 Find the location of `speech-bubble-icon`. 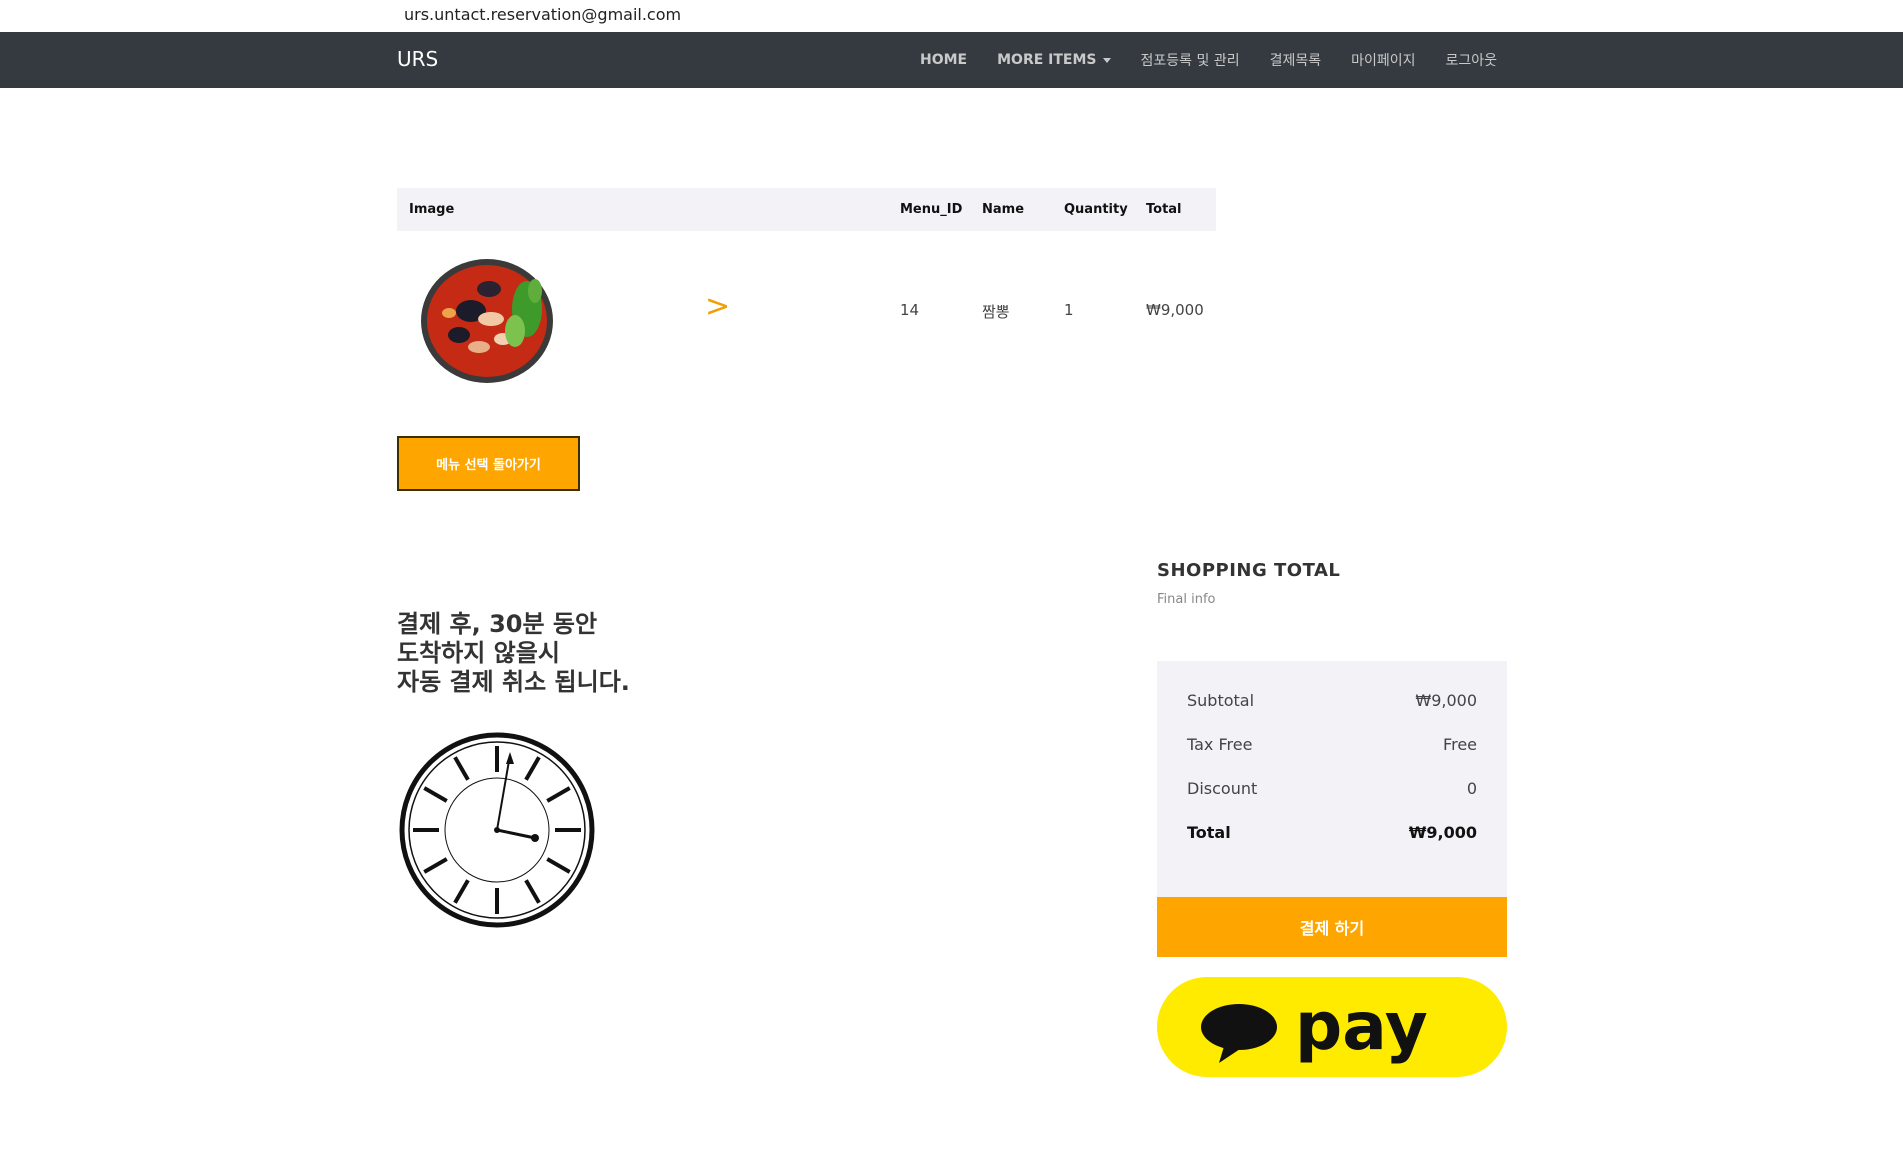

speech-bubble-icon is located at coordinates (1239, 1027).